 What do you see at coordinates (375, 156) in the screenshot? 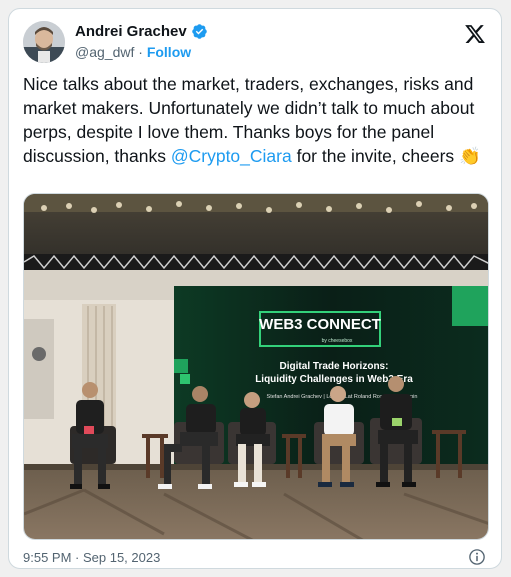
I see `tweet-text-tail: for the invite, cheers` at bounding box center [375, 156].